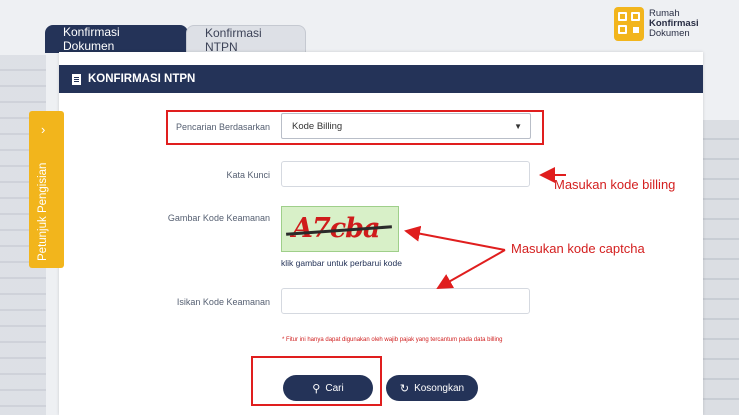 The height and width of the screenshot is (415, 739). What do you see at coordinates (471, 269) in the screenshot?
I see `arrow-captcha-input` at bounding box center [471, 269].